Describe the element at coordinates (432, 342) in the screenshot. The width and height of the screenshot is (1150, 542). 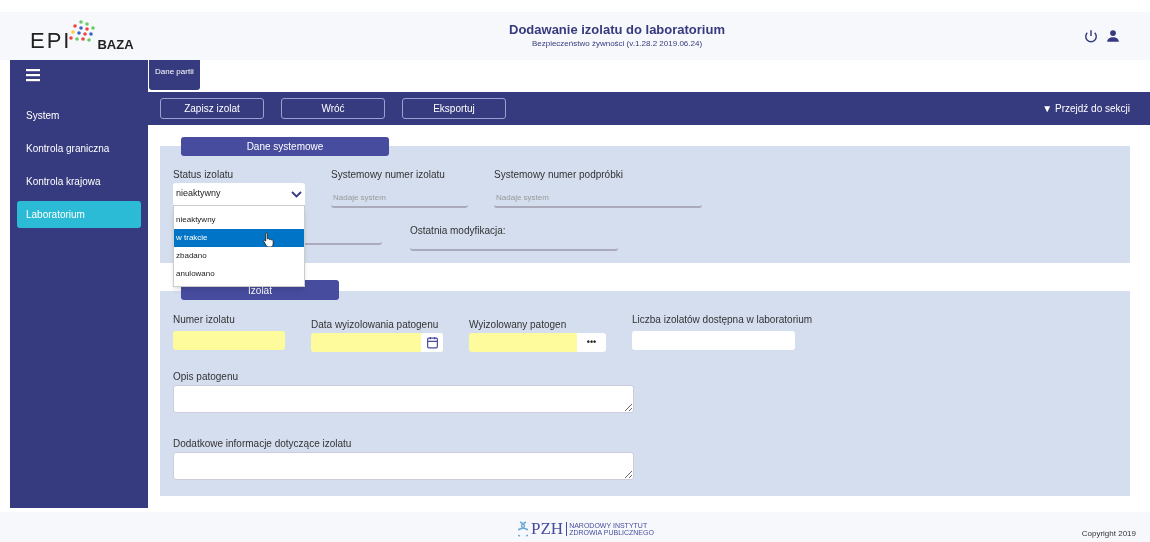
I see `calendar-icon` at that location.